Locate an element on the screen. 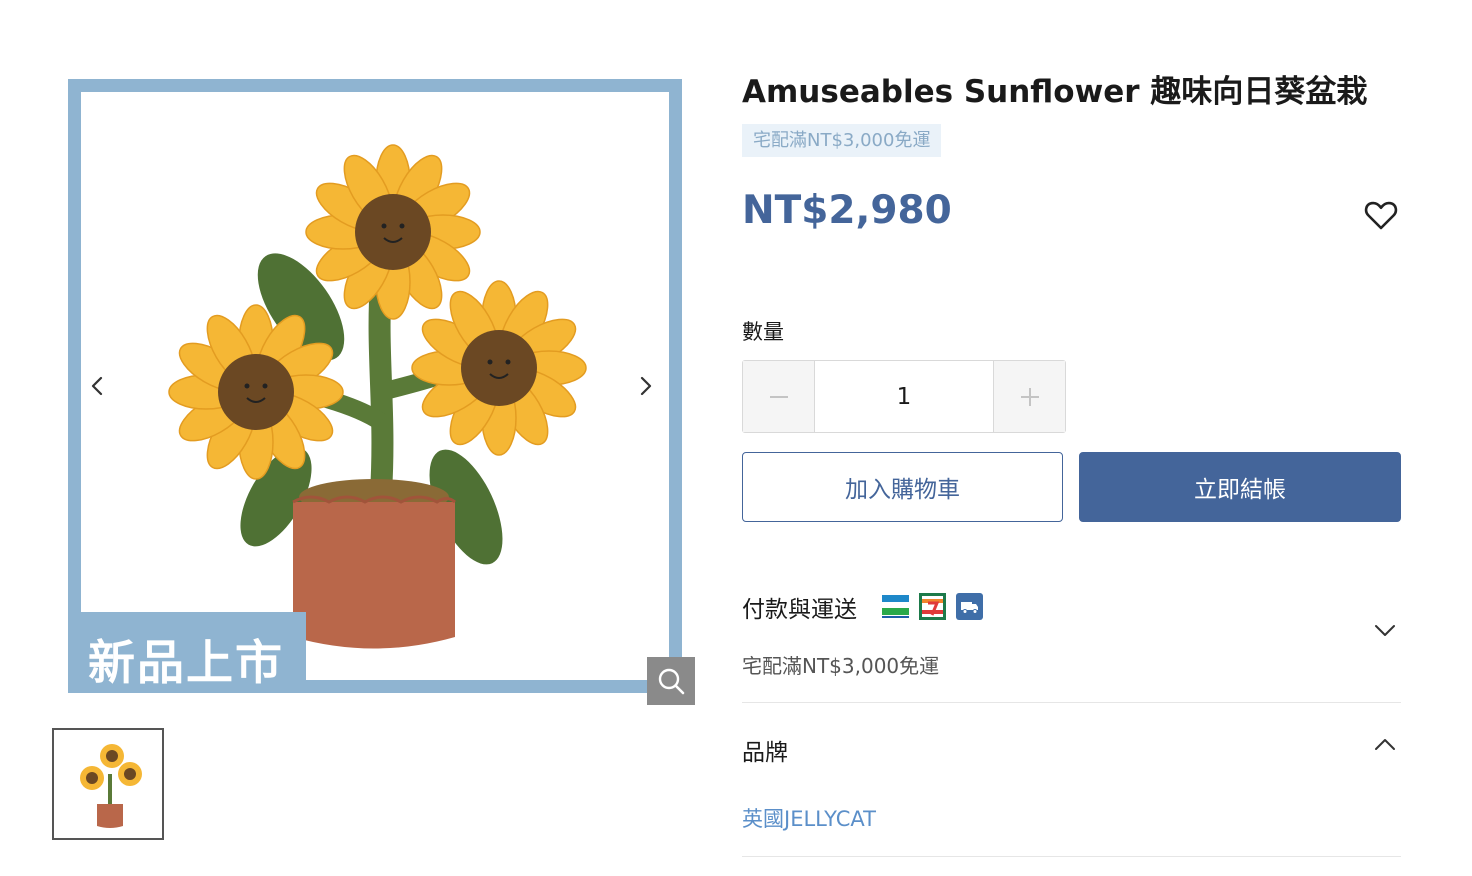 The height and width of the screenshot is (876, 1472). magnifier-icon is located at coordinates (671, 681).